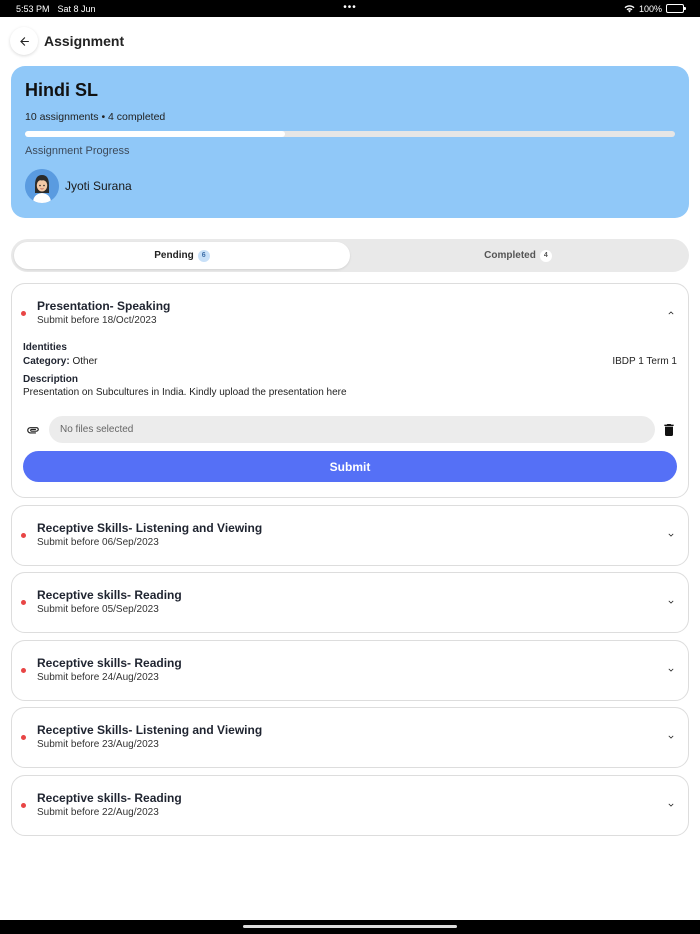 This screenshot has height=934, width=700. I want to click on status-bar: 5:53 PM Sat 8 Jun ••• 100%, so click(350, 8).